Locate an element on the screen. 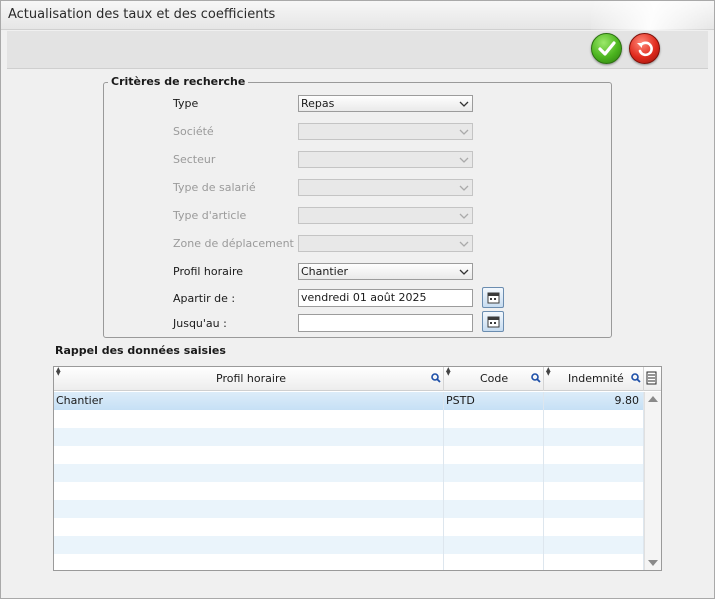  jusquau-label: Jusqu'au : is located at coordinates (200, 323).